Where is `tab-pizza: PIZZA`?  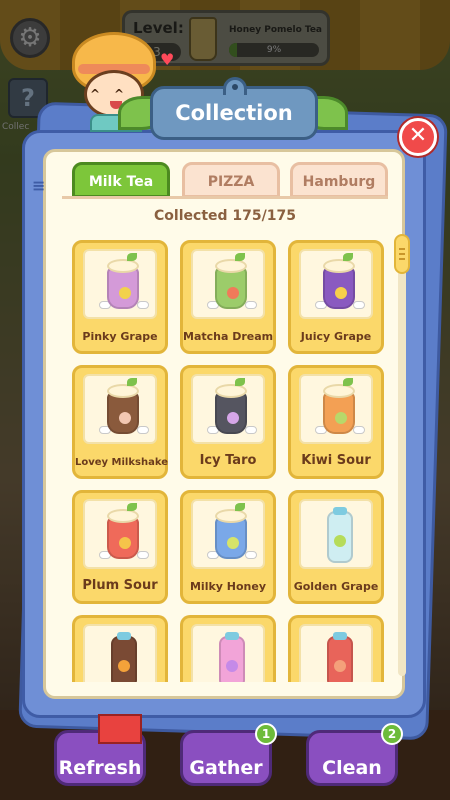
tab-pizza: PIZZA is located at coordinates (231, 180).